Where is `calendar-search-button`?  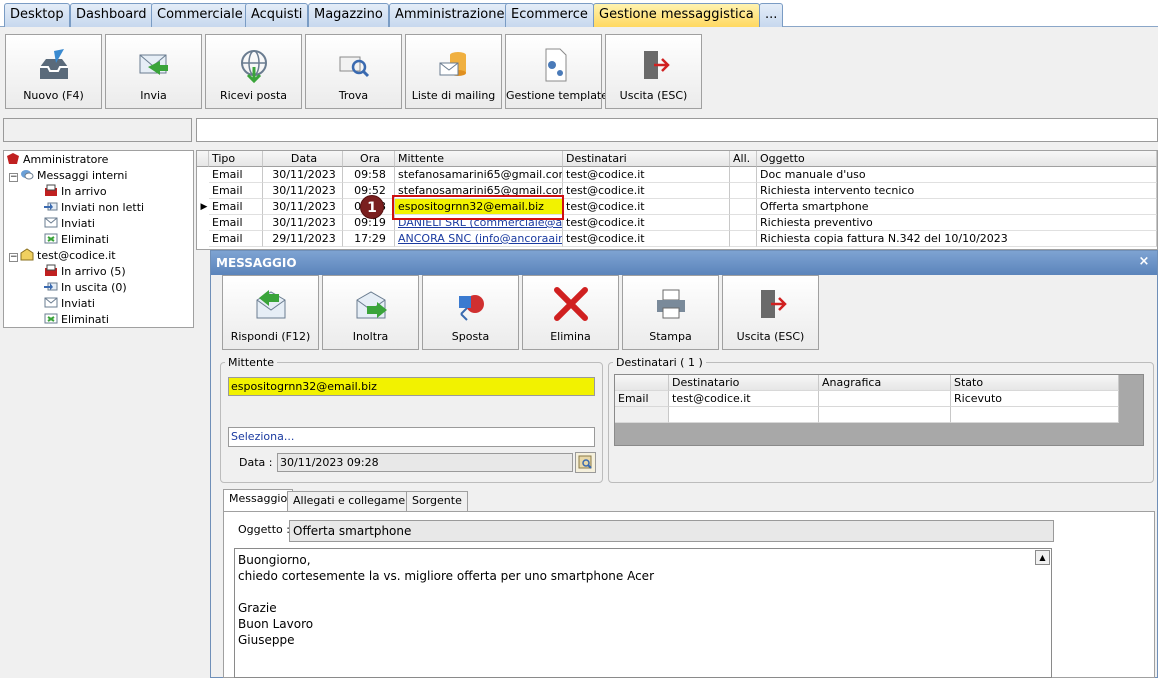 calendar-search-button is located at coordinates (585, 462).